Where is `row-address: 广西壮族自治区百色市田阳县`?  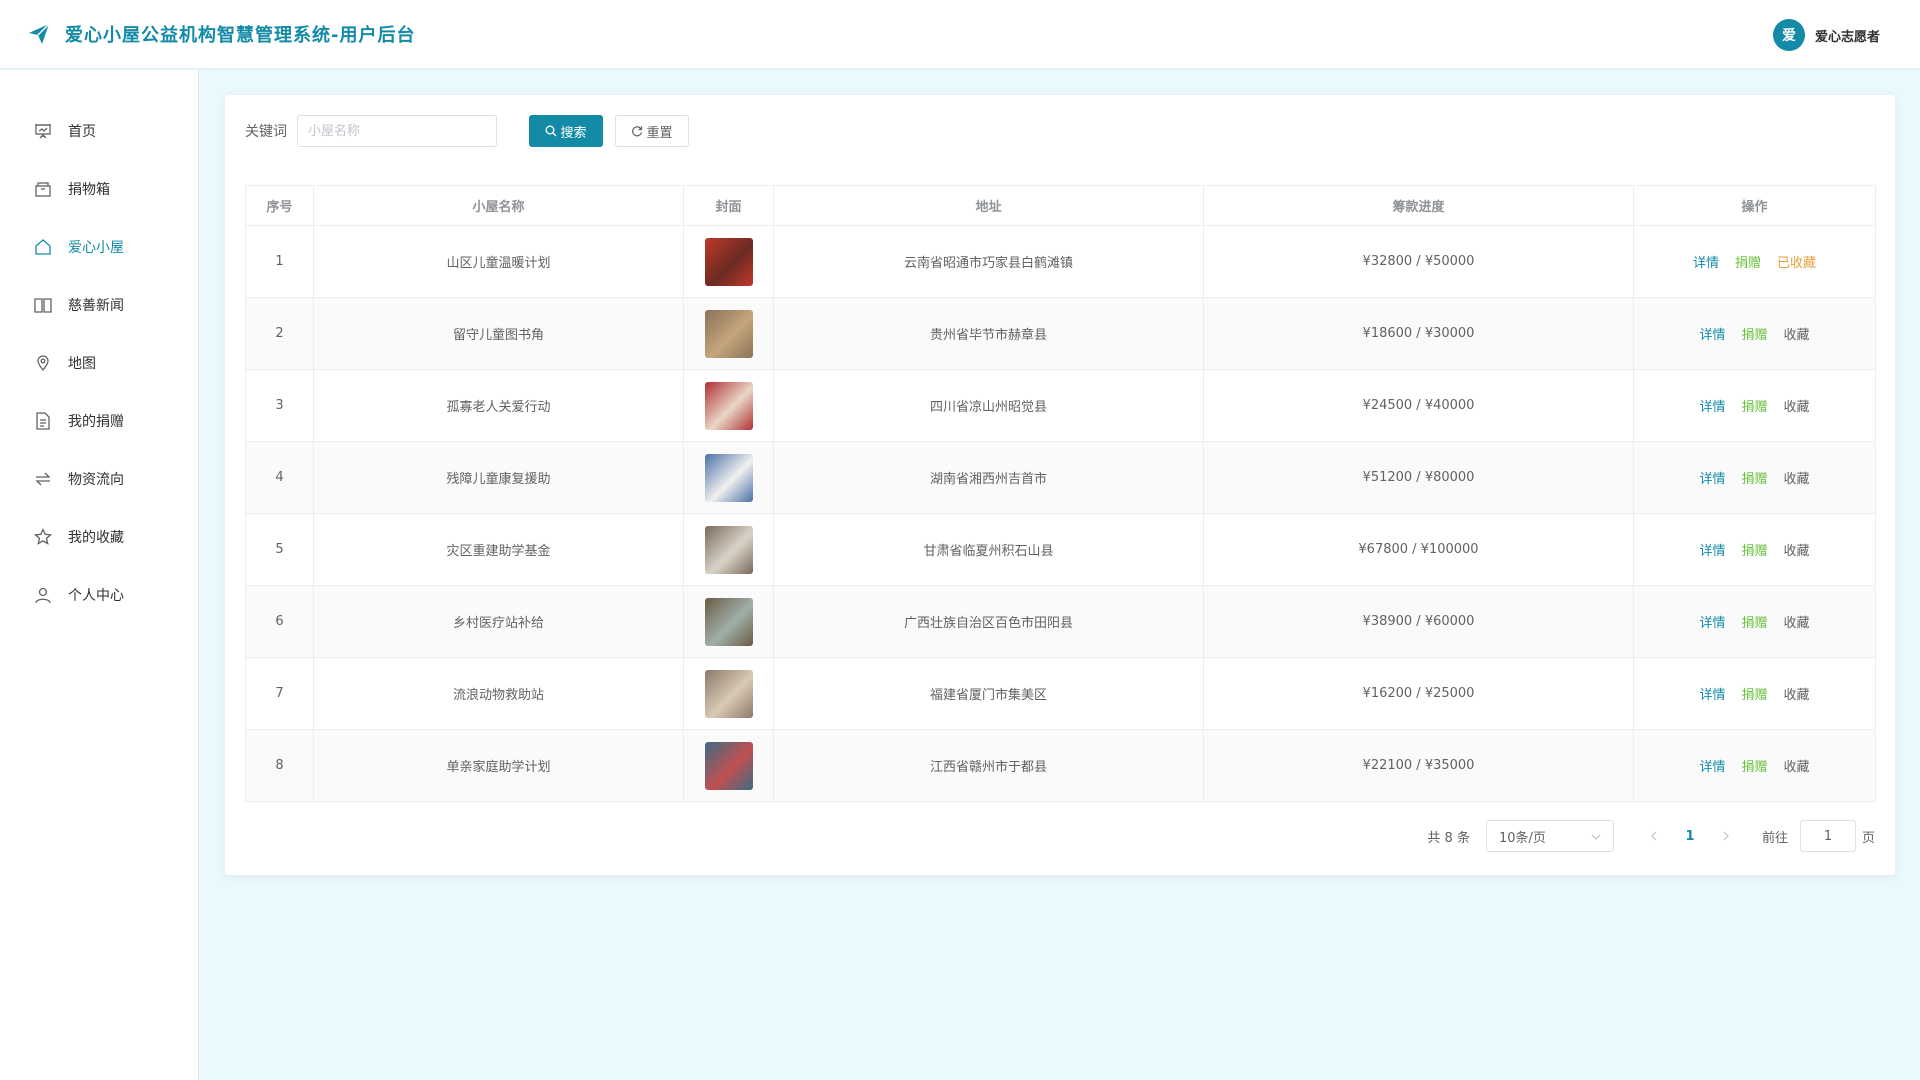
row-address: 广西壮族自治区百色市田阳县 is located at coordinates (988, 621).